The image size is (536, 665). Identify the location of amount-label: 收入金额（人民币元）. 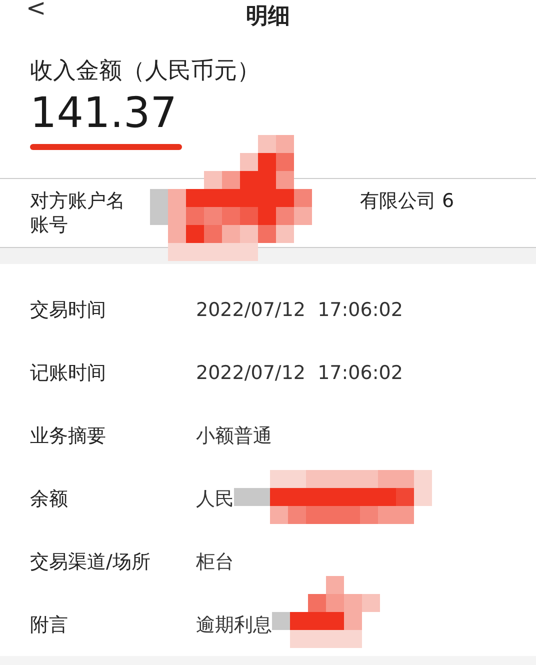
(145, 71).